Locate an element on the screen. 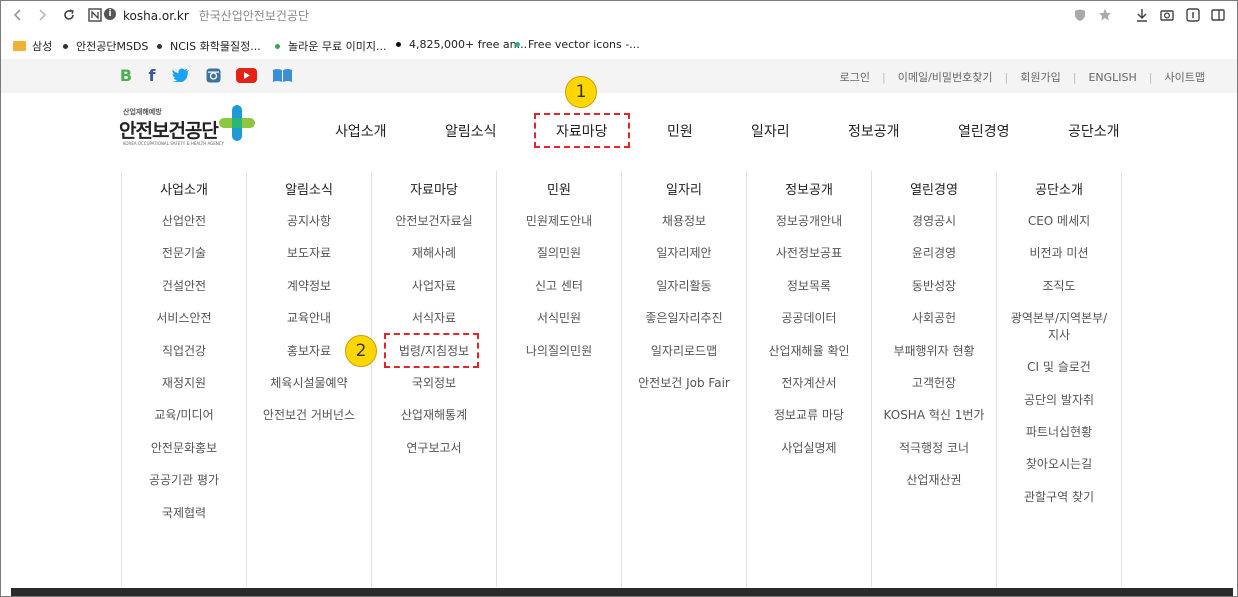 The width and height of the screenshot is (1238, 597). menu-item: 공지사항 is located at coordinates (309, 221).